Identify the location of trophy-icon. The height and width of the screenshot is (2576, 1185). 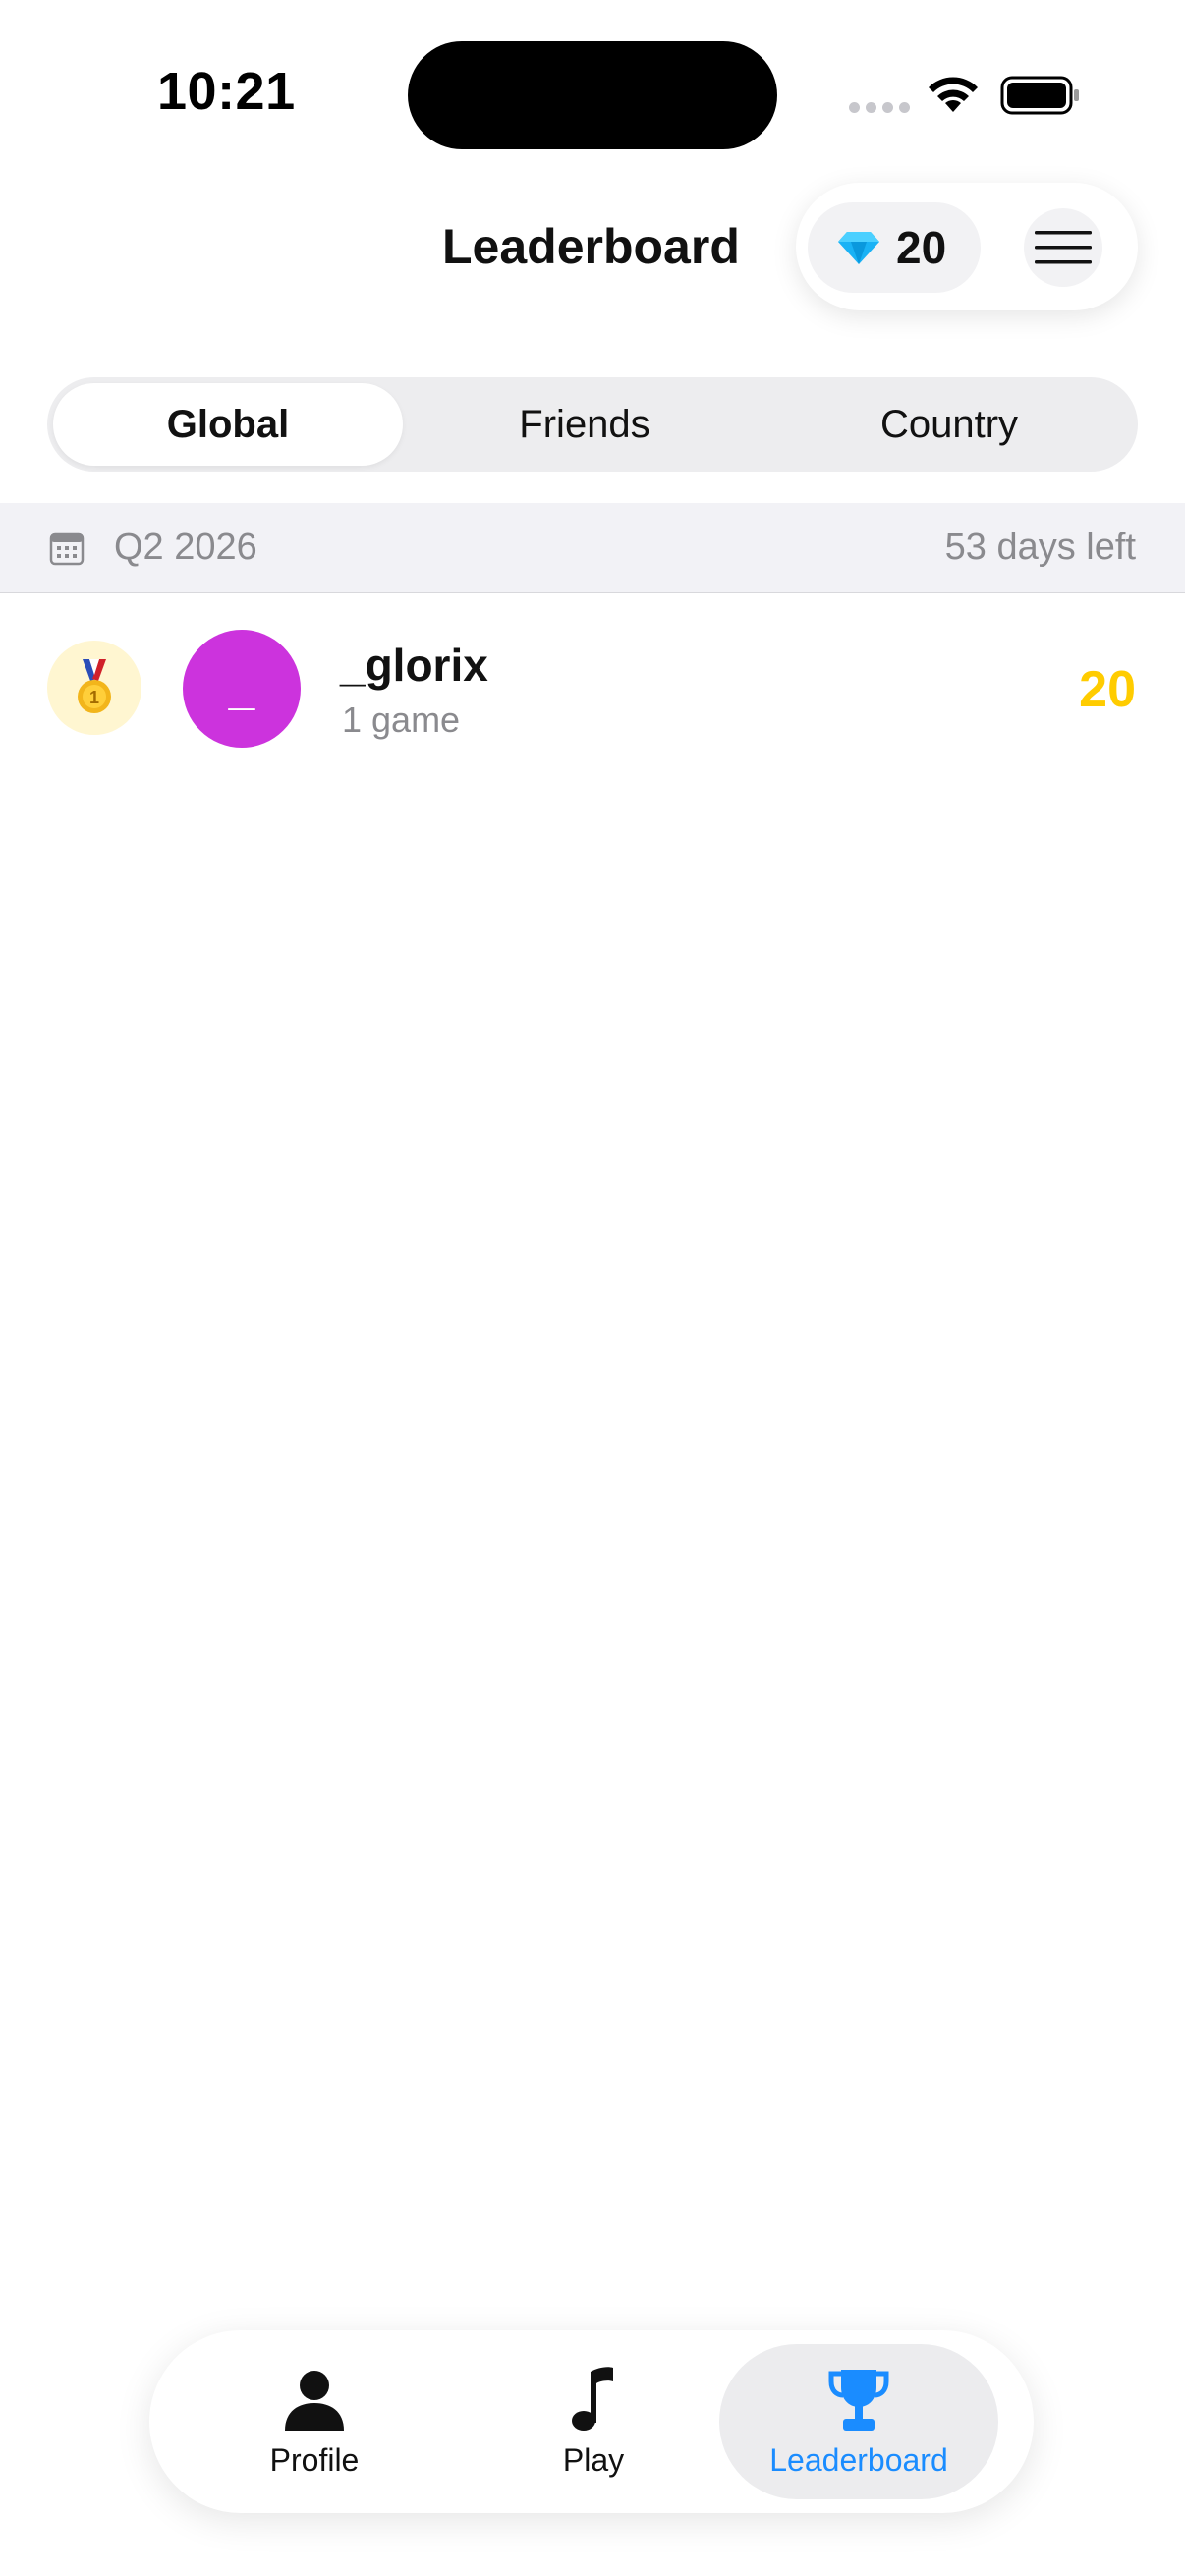
(859, 2400).